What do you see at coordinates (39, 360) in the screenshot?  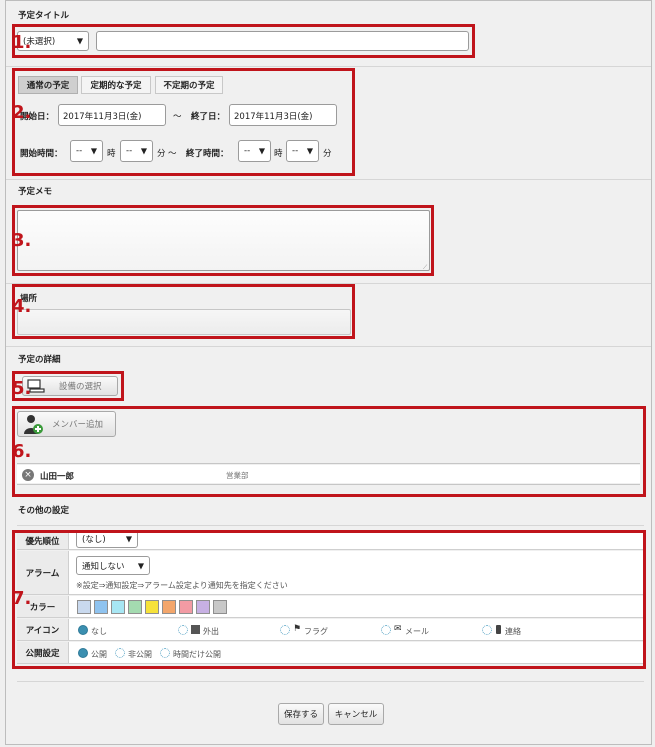 I see `details-section-label: 予定の詳細` at bounding box center [39, 360].